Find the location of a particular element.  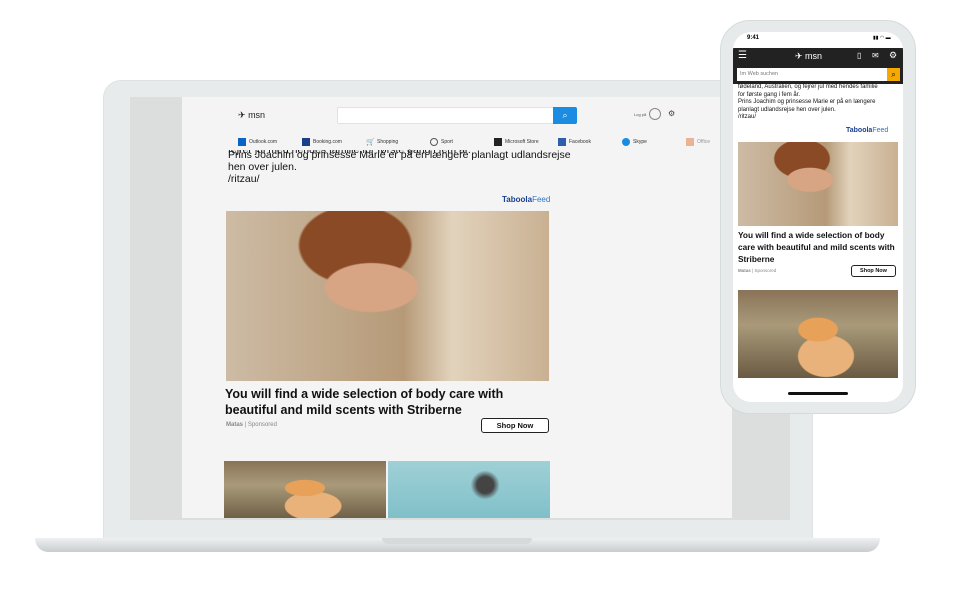

hamburger-menu-icon: ☰ is located at coordinates (742, 55).